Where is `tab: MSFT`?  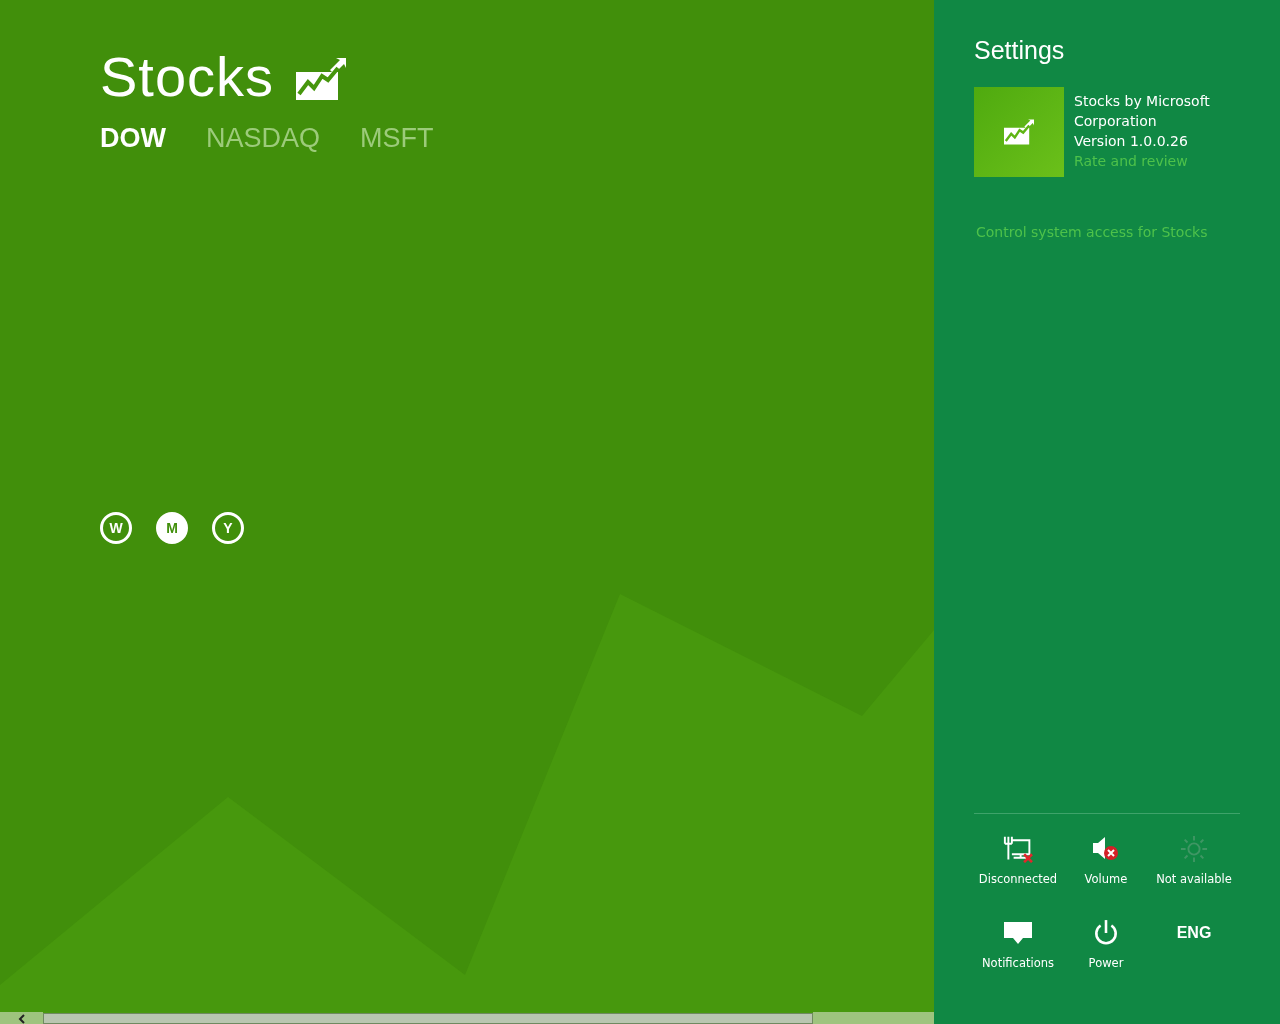 tab: MSFT is located at coordinates (397, 138).